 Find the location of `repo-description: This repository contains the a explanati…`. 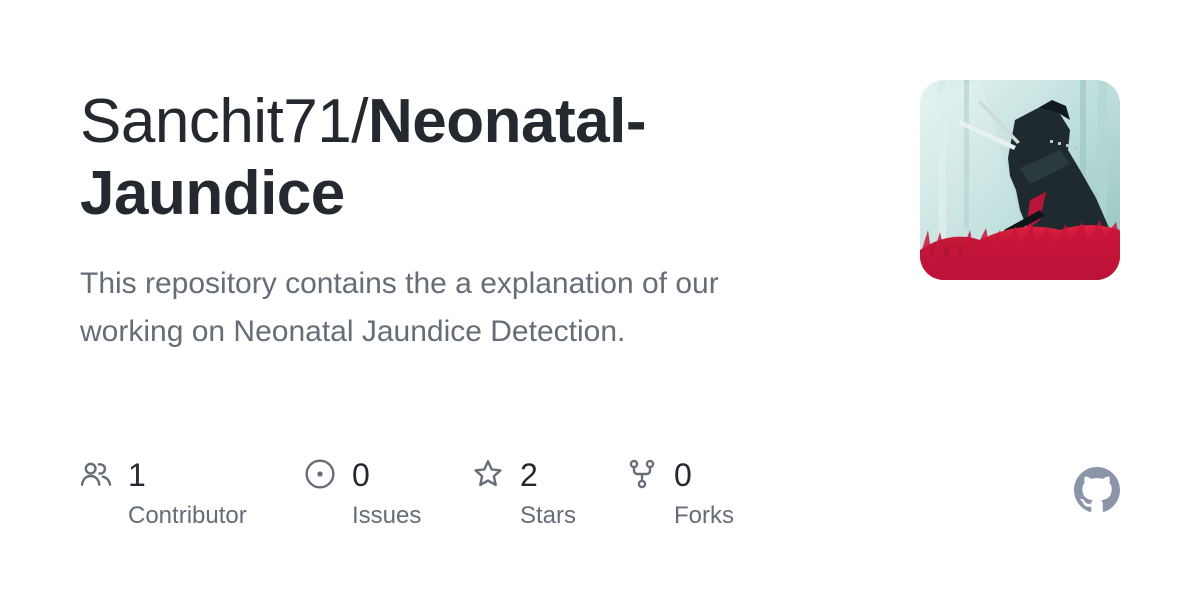

repo-description: This repository contains the a explanati… is located at coordinates (460, 308).